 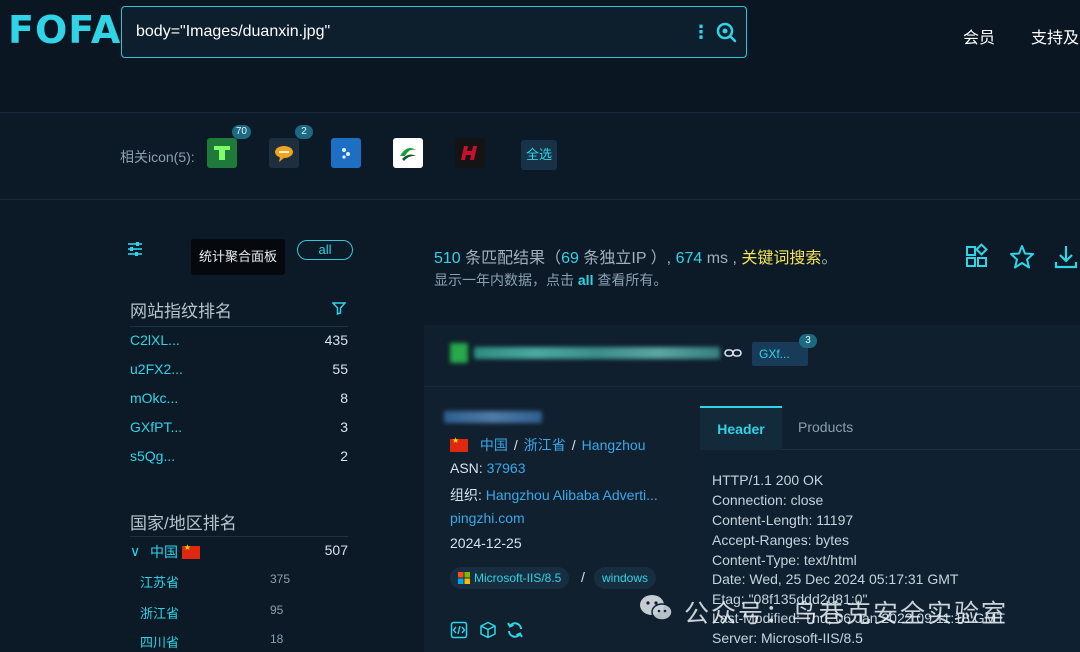 I want to click on province-count: 18, so click(x=277, y=639).